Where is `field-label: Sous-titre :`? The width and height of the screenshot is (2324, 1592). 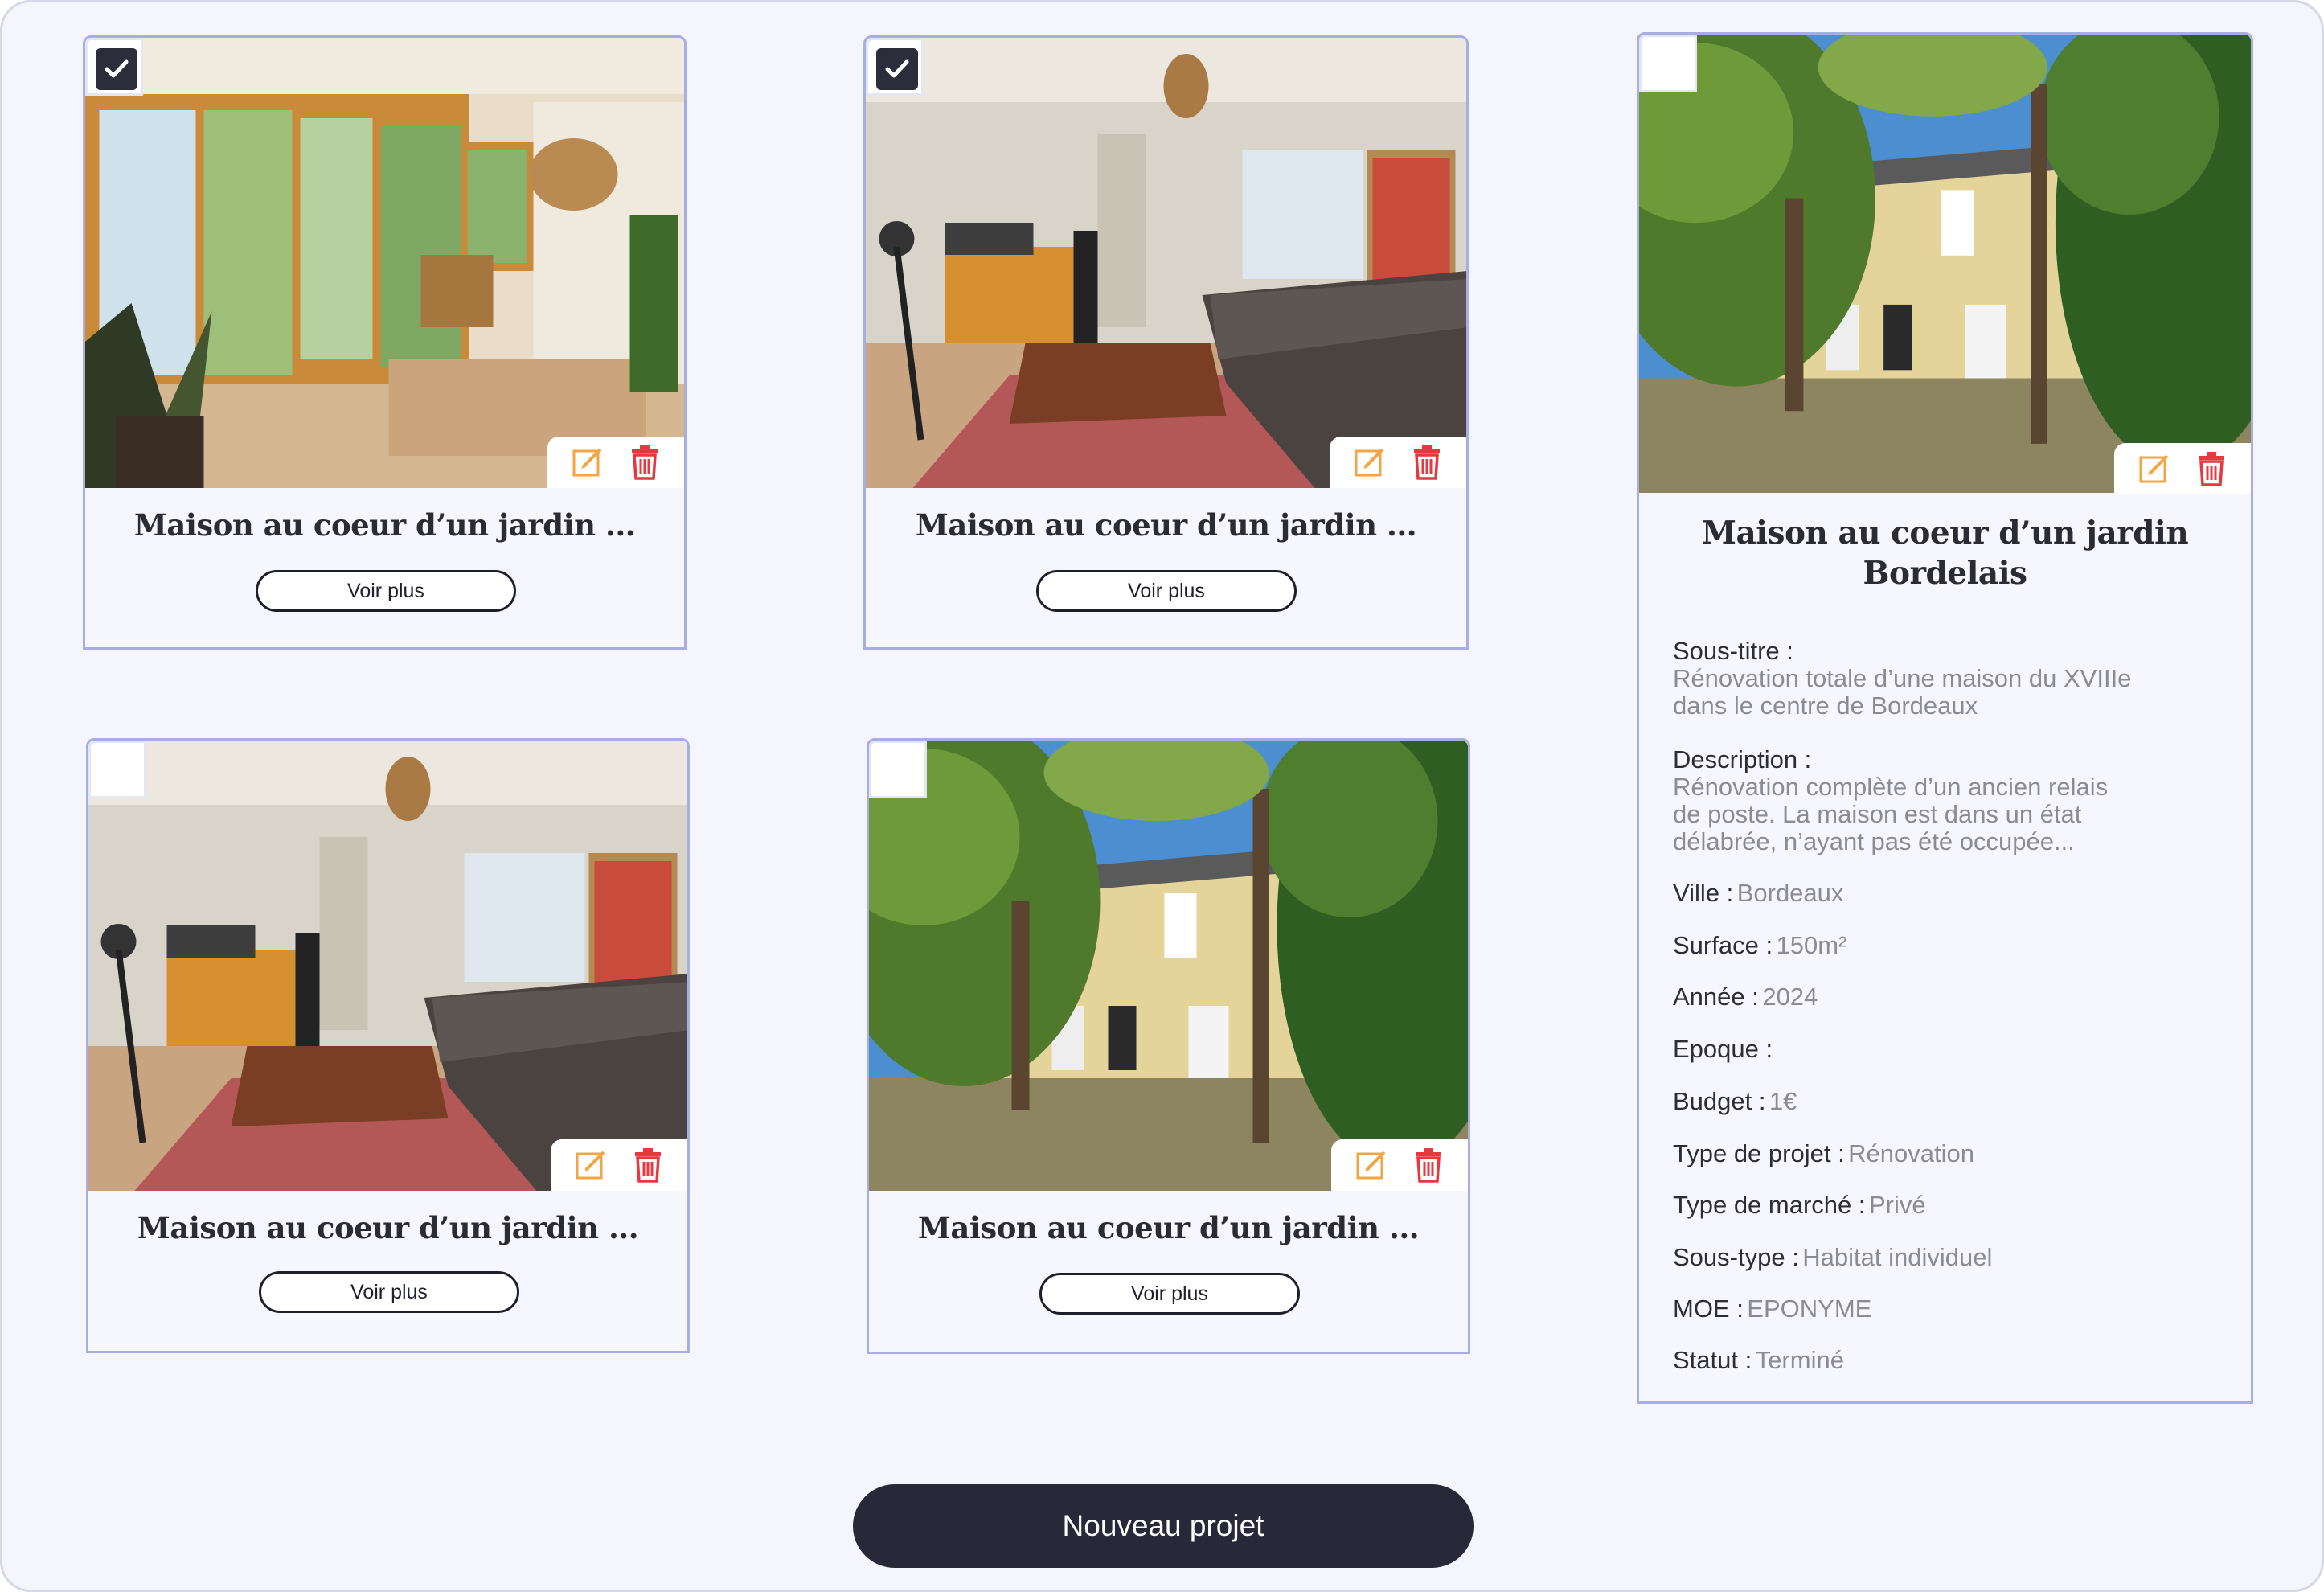 field-label: Sous-titre : is located at coordinates (1733, 651).